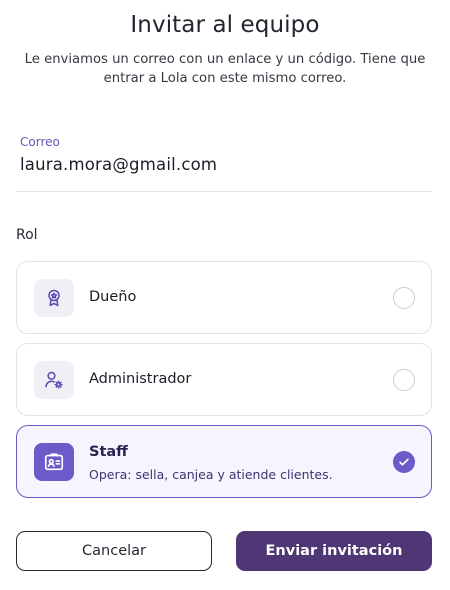 The image size is (450, 590). What do you see at coordinates (54, 462) in the screenshot?
I see `id-card-icon` at bounding box center [54, 462].